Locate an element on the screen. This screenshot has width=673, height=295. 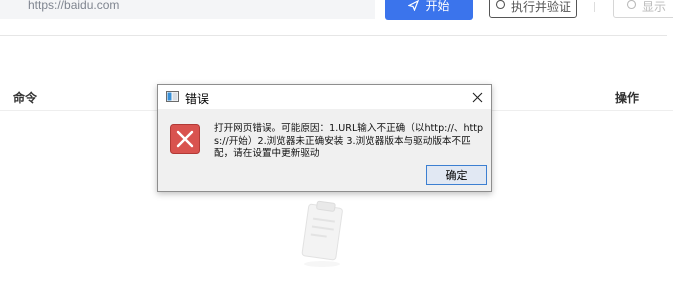
send-icon is located at coordinates (413, 7).